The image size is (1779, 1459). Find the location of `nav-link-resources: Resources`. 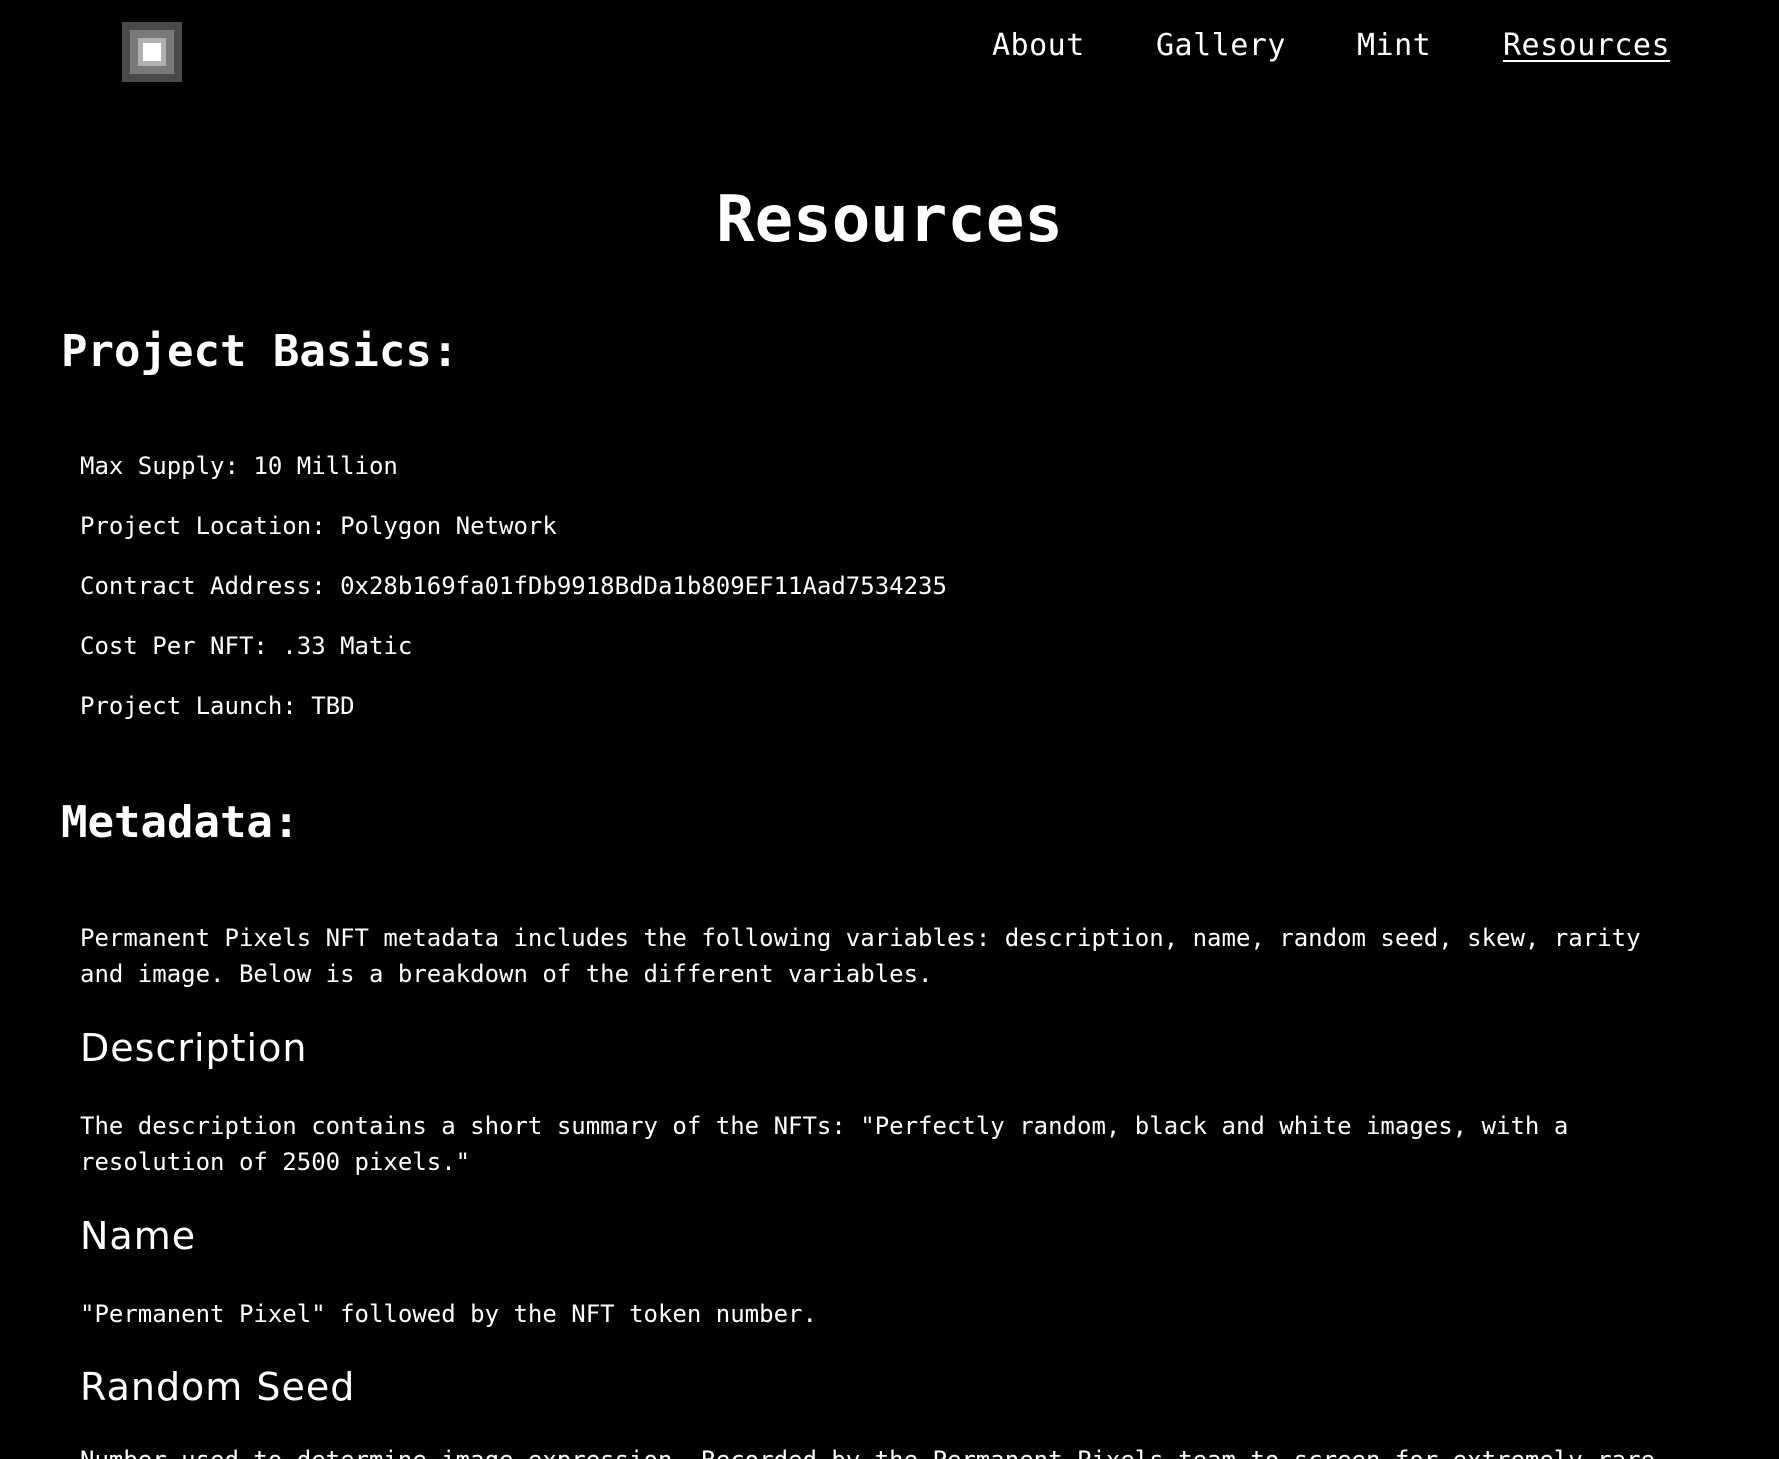

nav-link-resources: Resources is located at coordinates (1586, 46).